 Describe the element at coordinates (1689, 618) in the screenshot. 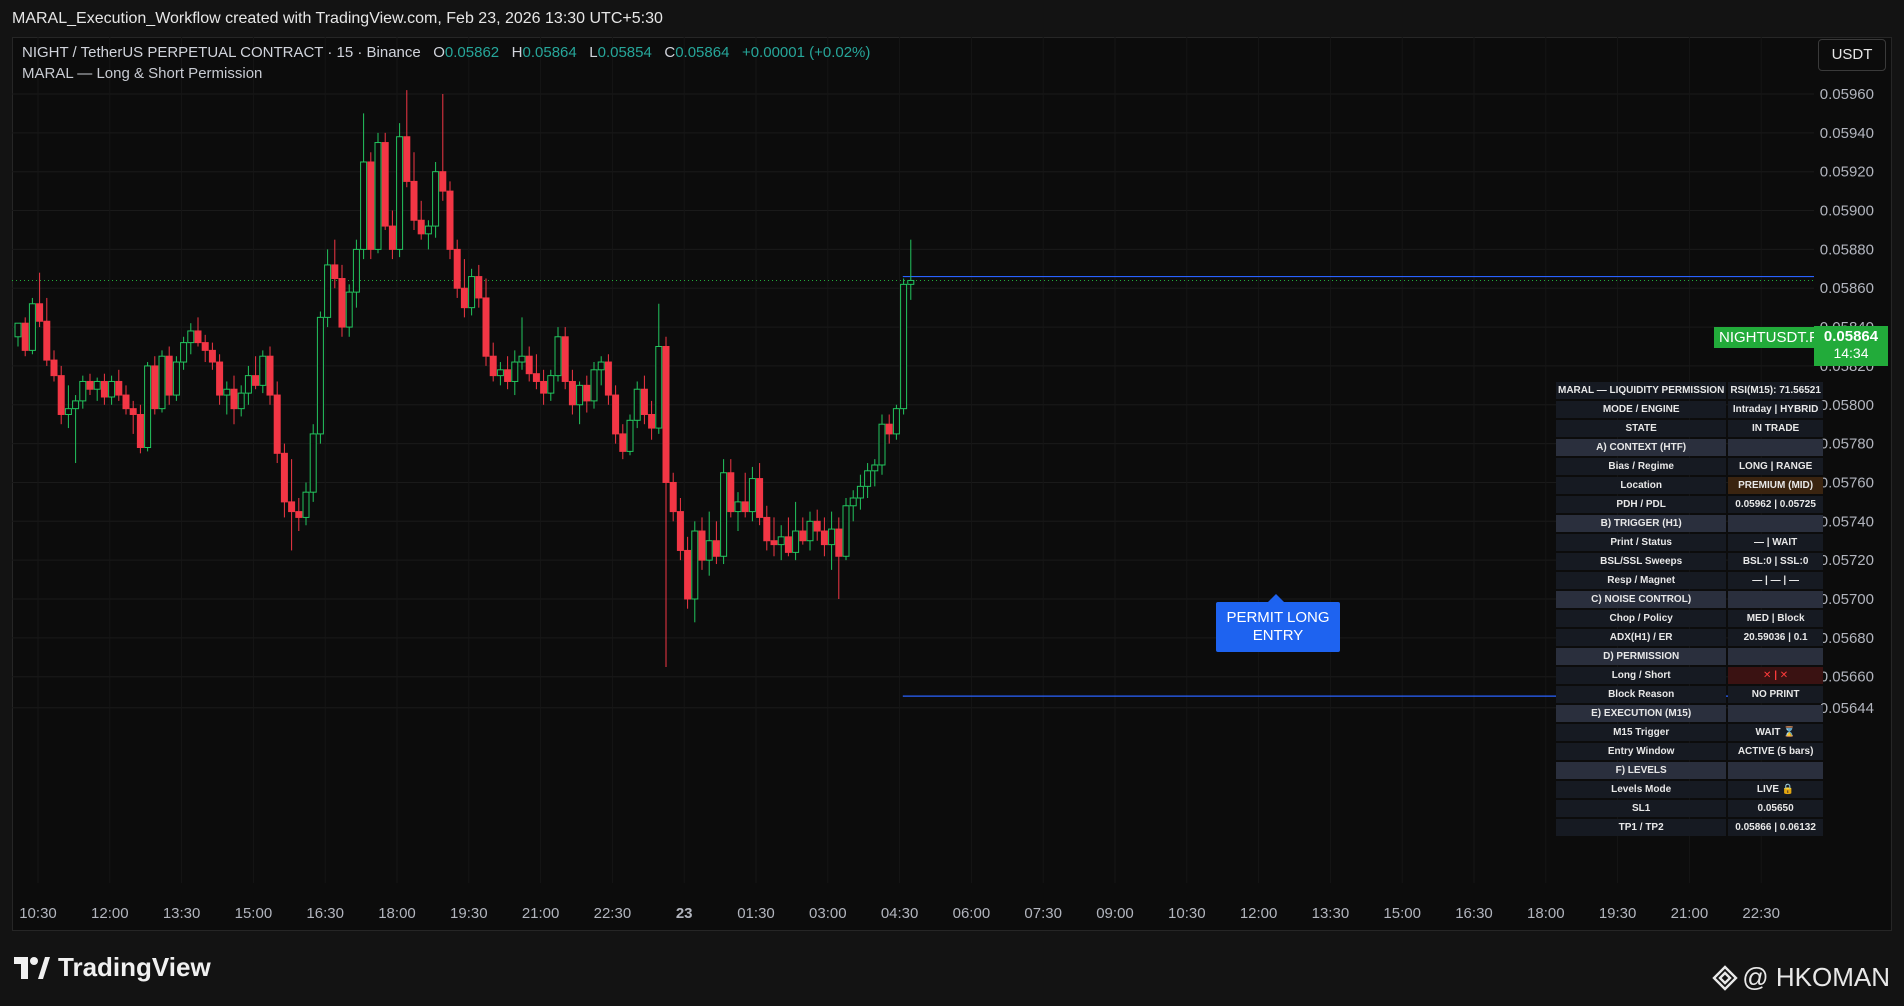

I see `dashboard-row: Chop / Policy MED | Block` at that location.